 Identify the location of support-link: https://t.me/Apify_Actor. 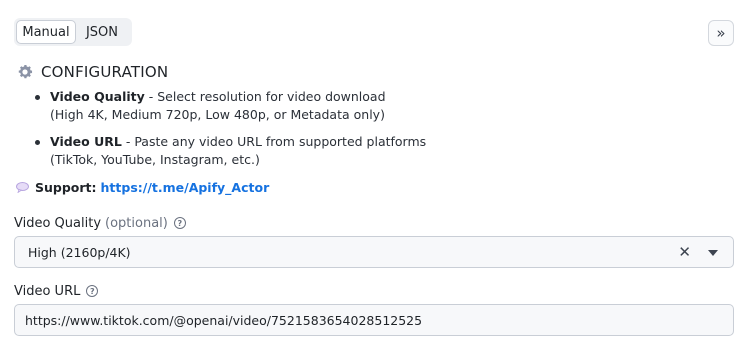
(185, 187).